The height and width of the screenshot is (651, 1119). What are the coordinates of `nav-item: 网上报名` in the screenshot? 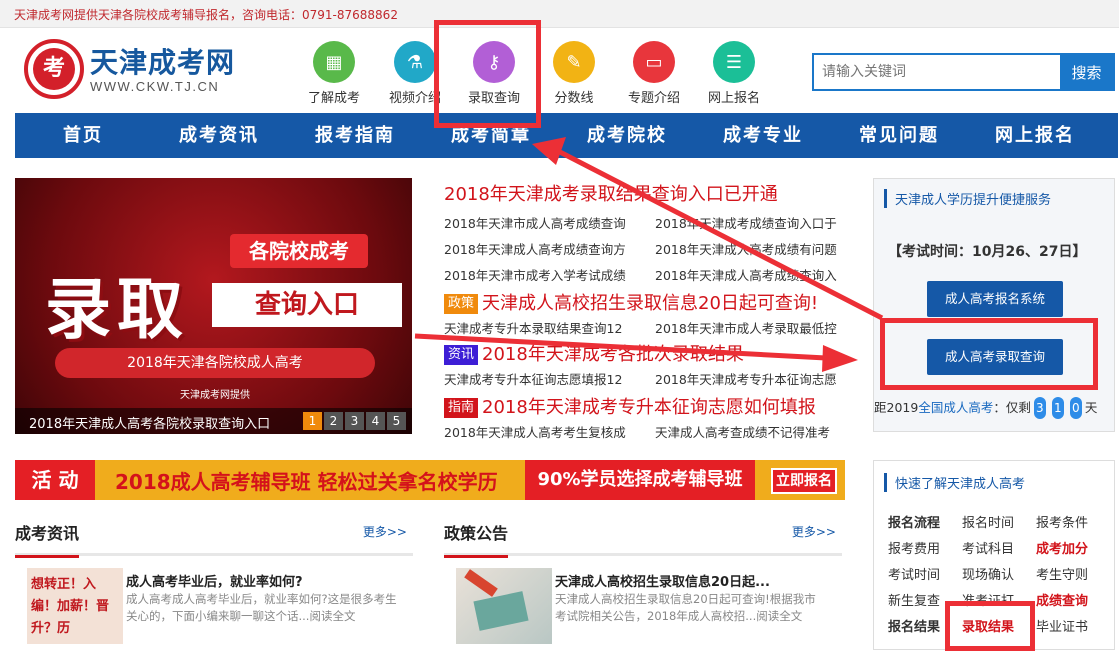 It's located at (1035, 135).